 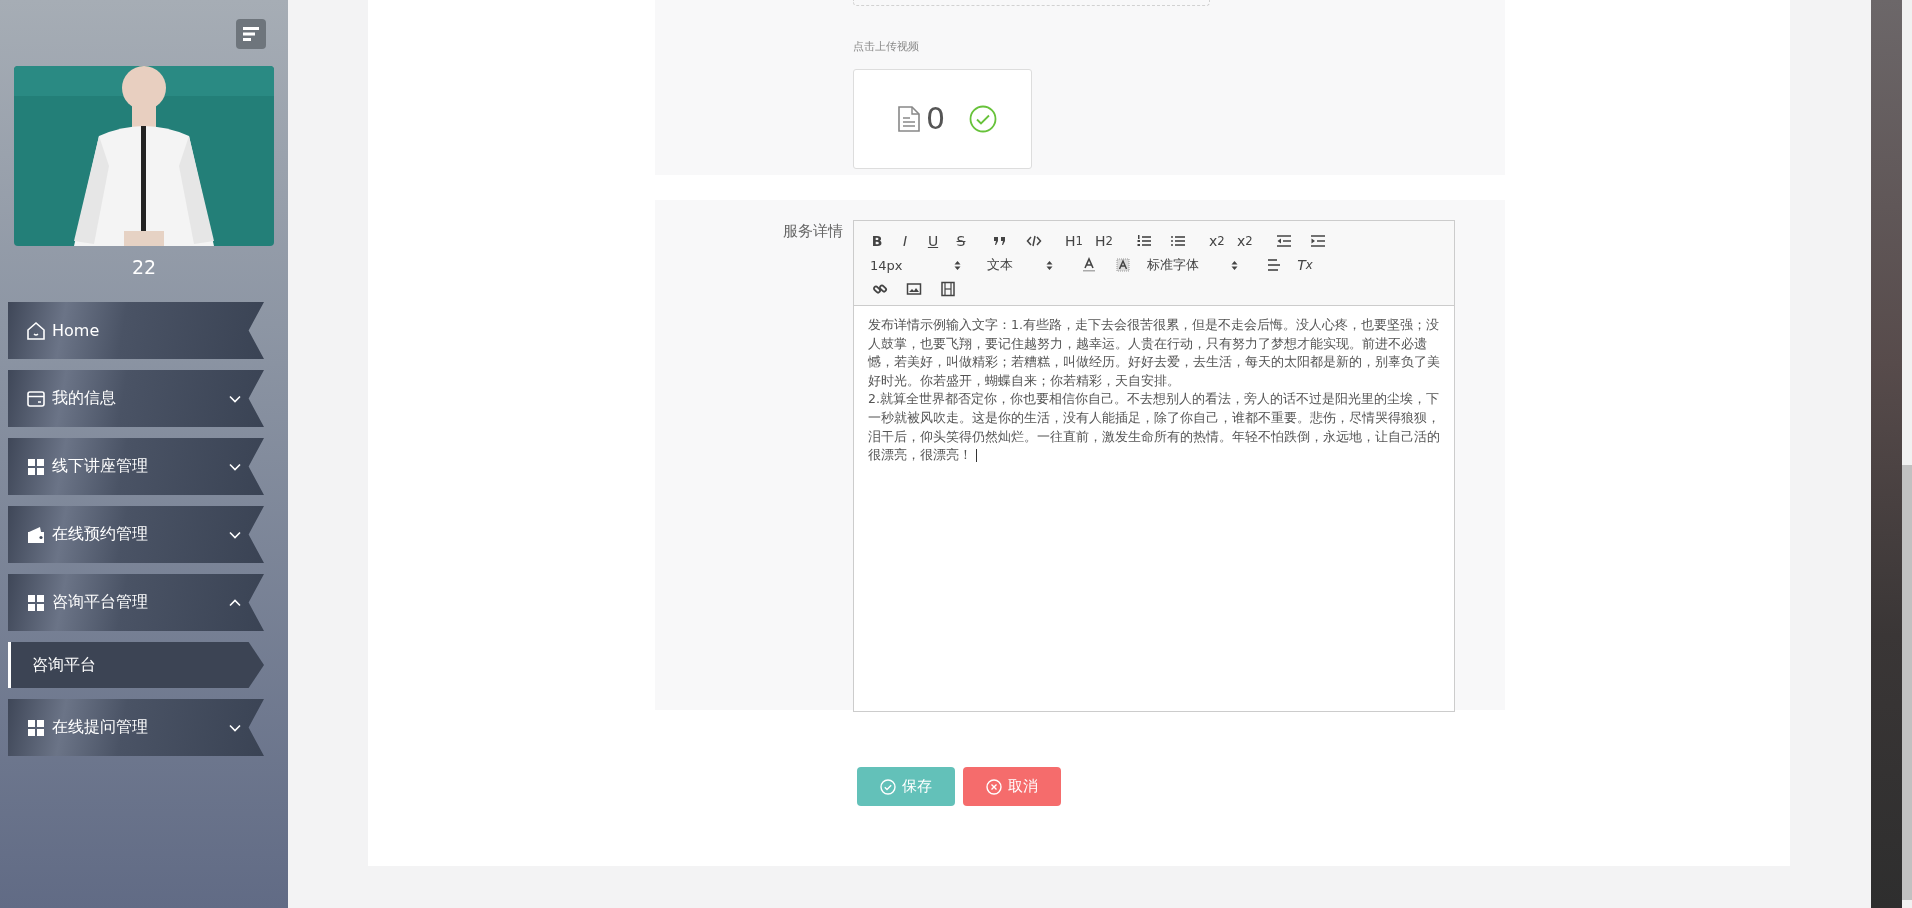 I want to click on home-icon, so click(x=36, y=330).